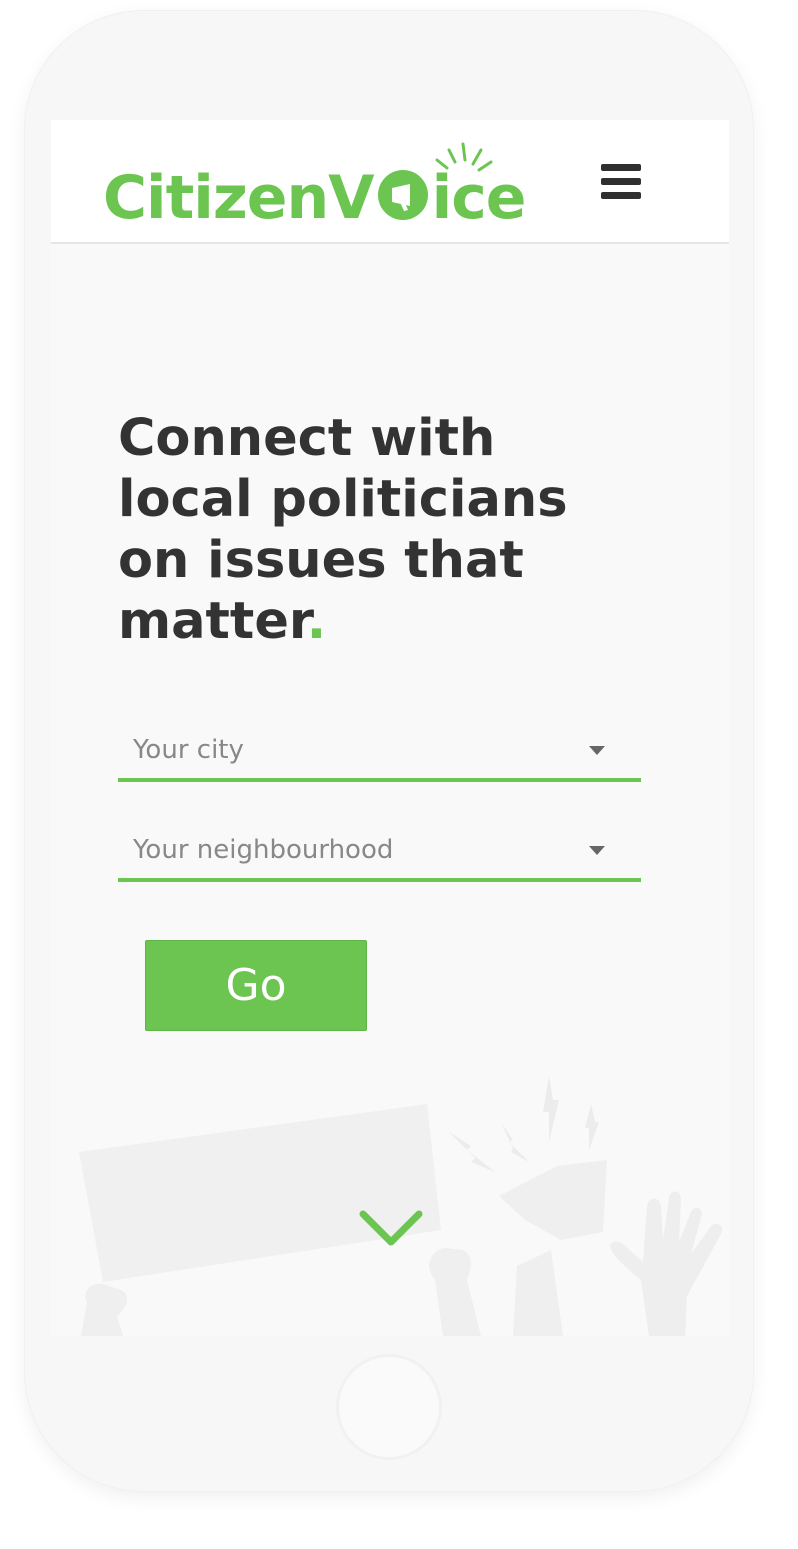  What do you see at coordinates (379, 752) in the screenshot?
I see `city-select: Your city` at bounding box center [379, 752].